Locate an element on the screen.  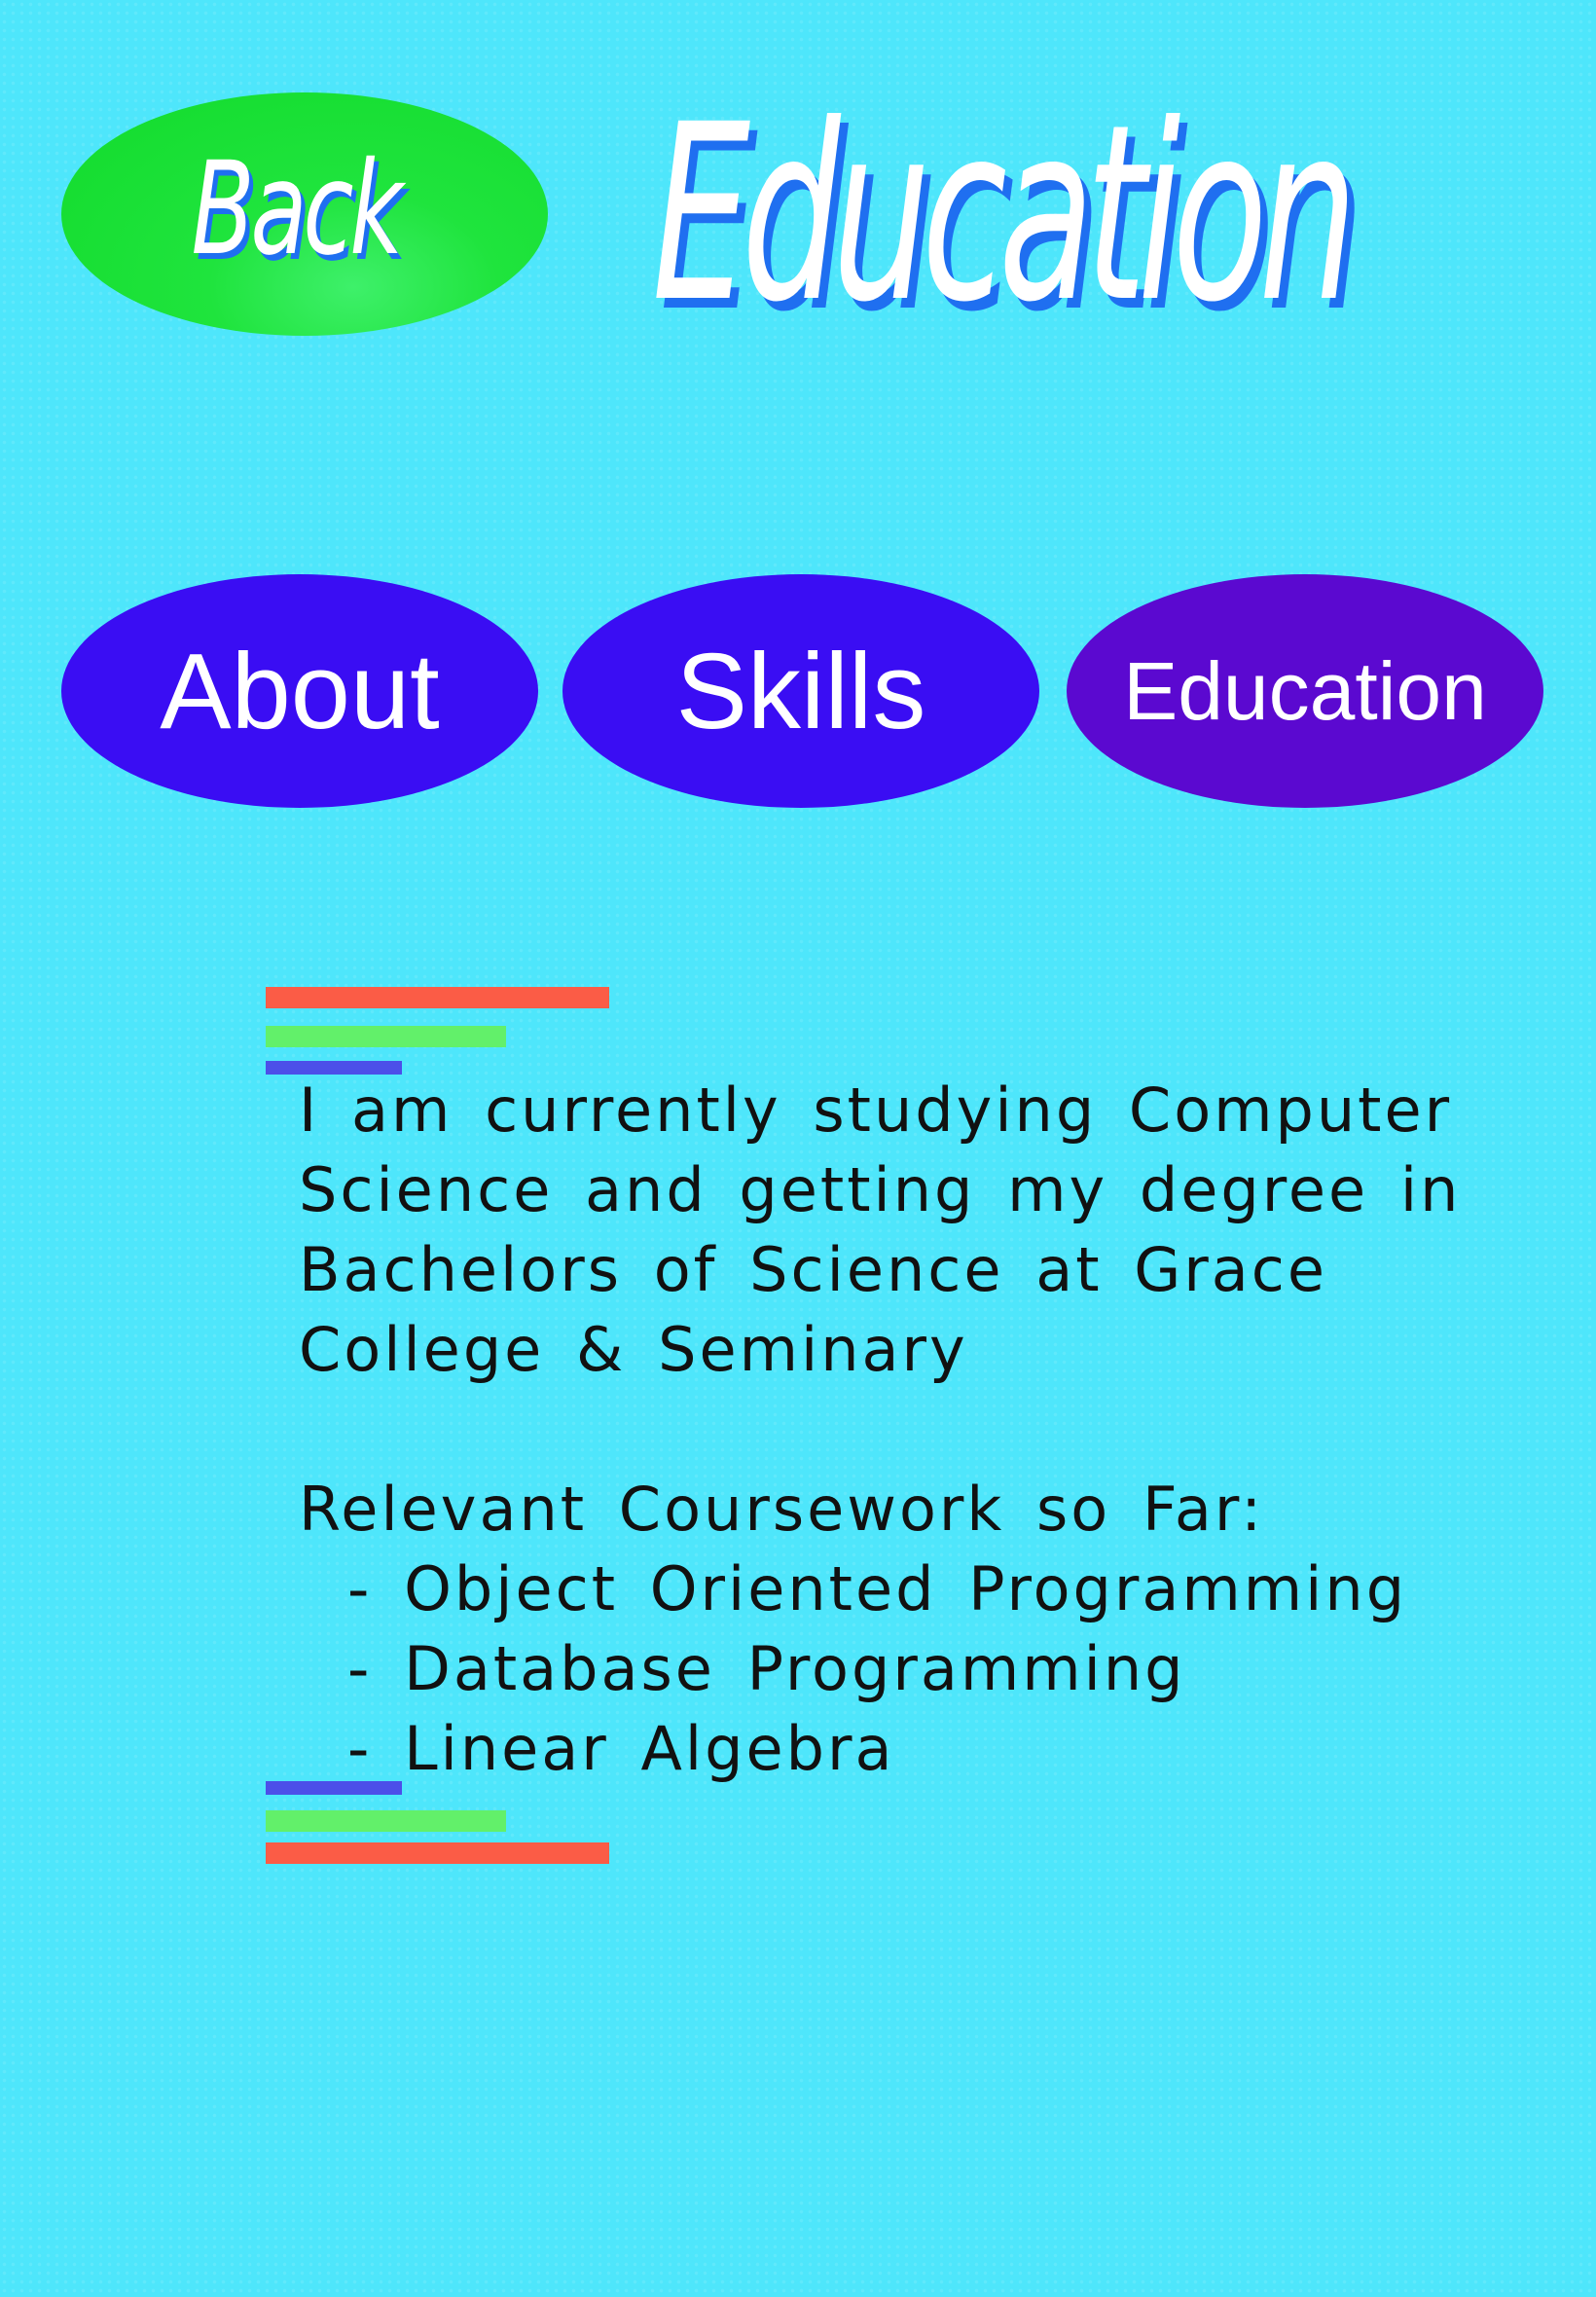
decorative-bar-green-top is located at coordinates (386, 1036).